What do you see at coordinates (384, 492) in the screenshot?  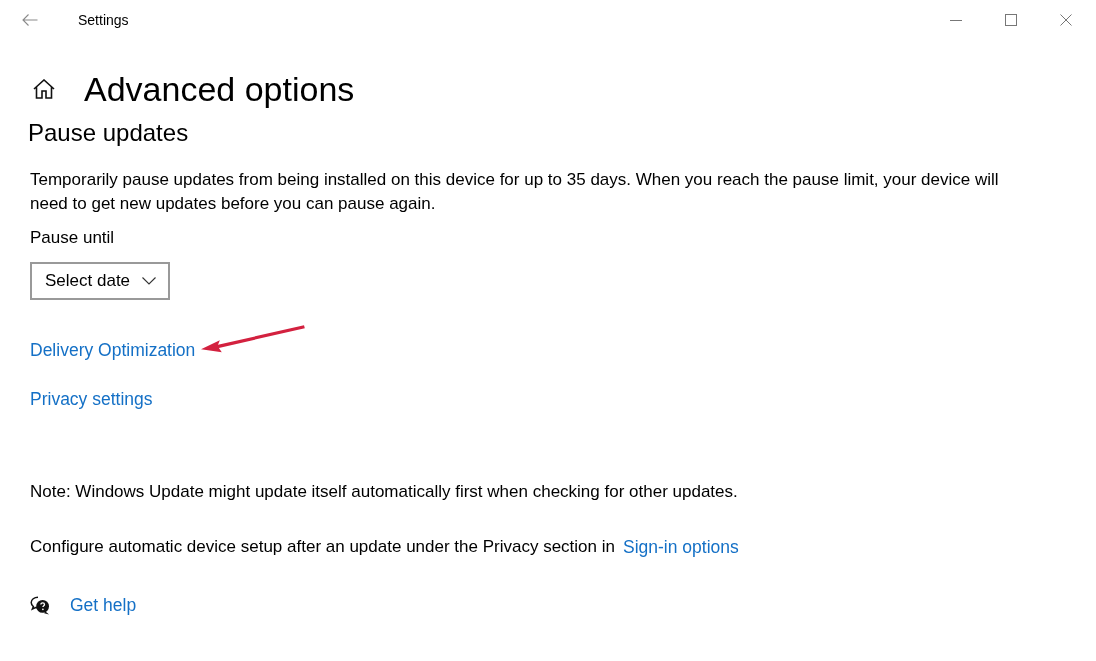 I see `note-text: Note: Windows Update might update itself automatically first when checking for other updates.` at bounding box center [384, 492].